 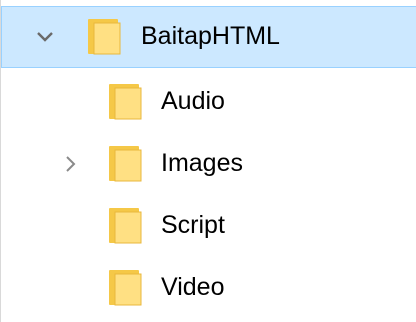 I want to click on tree-item-label: Images, so click(x=202, y=163).